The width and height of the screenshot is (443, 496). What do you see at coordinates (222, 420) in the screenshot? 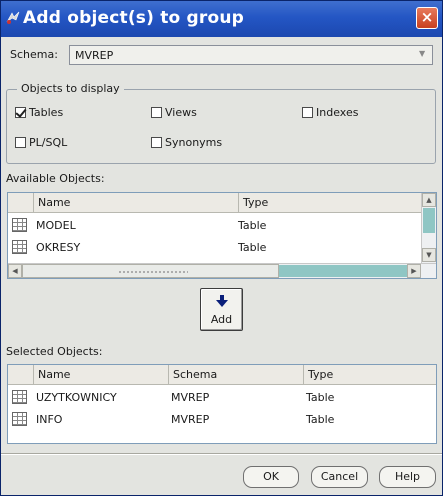
I see `table-row: INFO MVREP Table` at bounding box center [222, 420].